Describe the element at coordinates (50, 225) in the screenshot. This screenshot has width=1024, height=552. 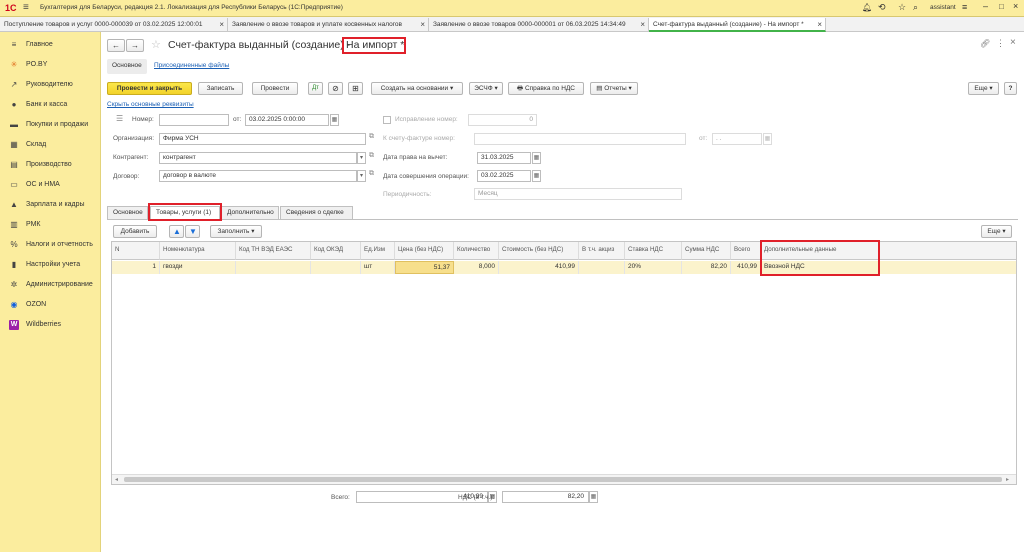
I see `sidebar-item-rmk: ▥ РМК` at that location.